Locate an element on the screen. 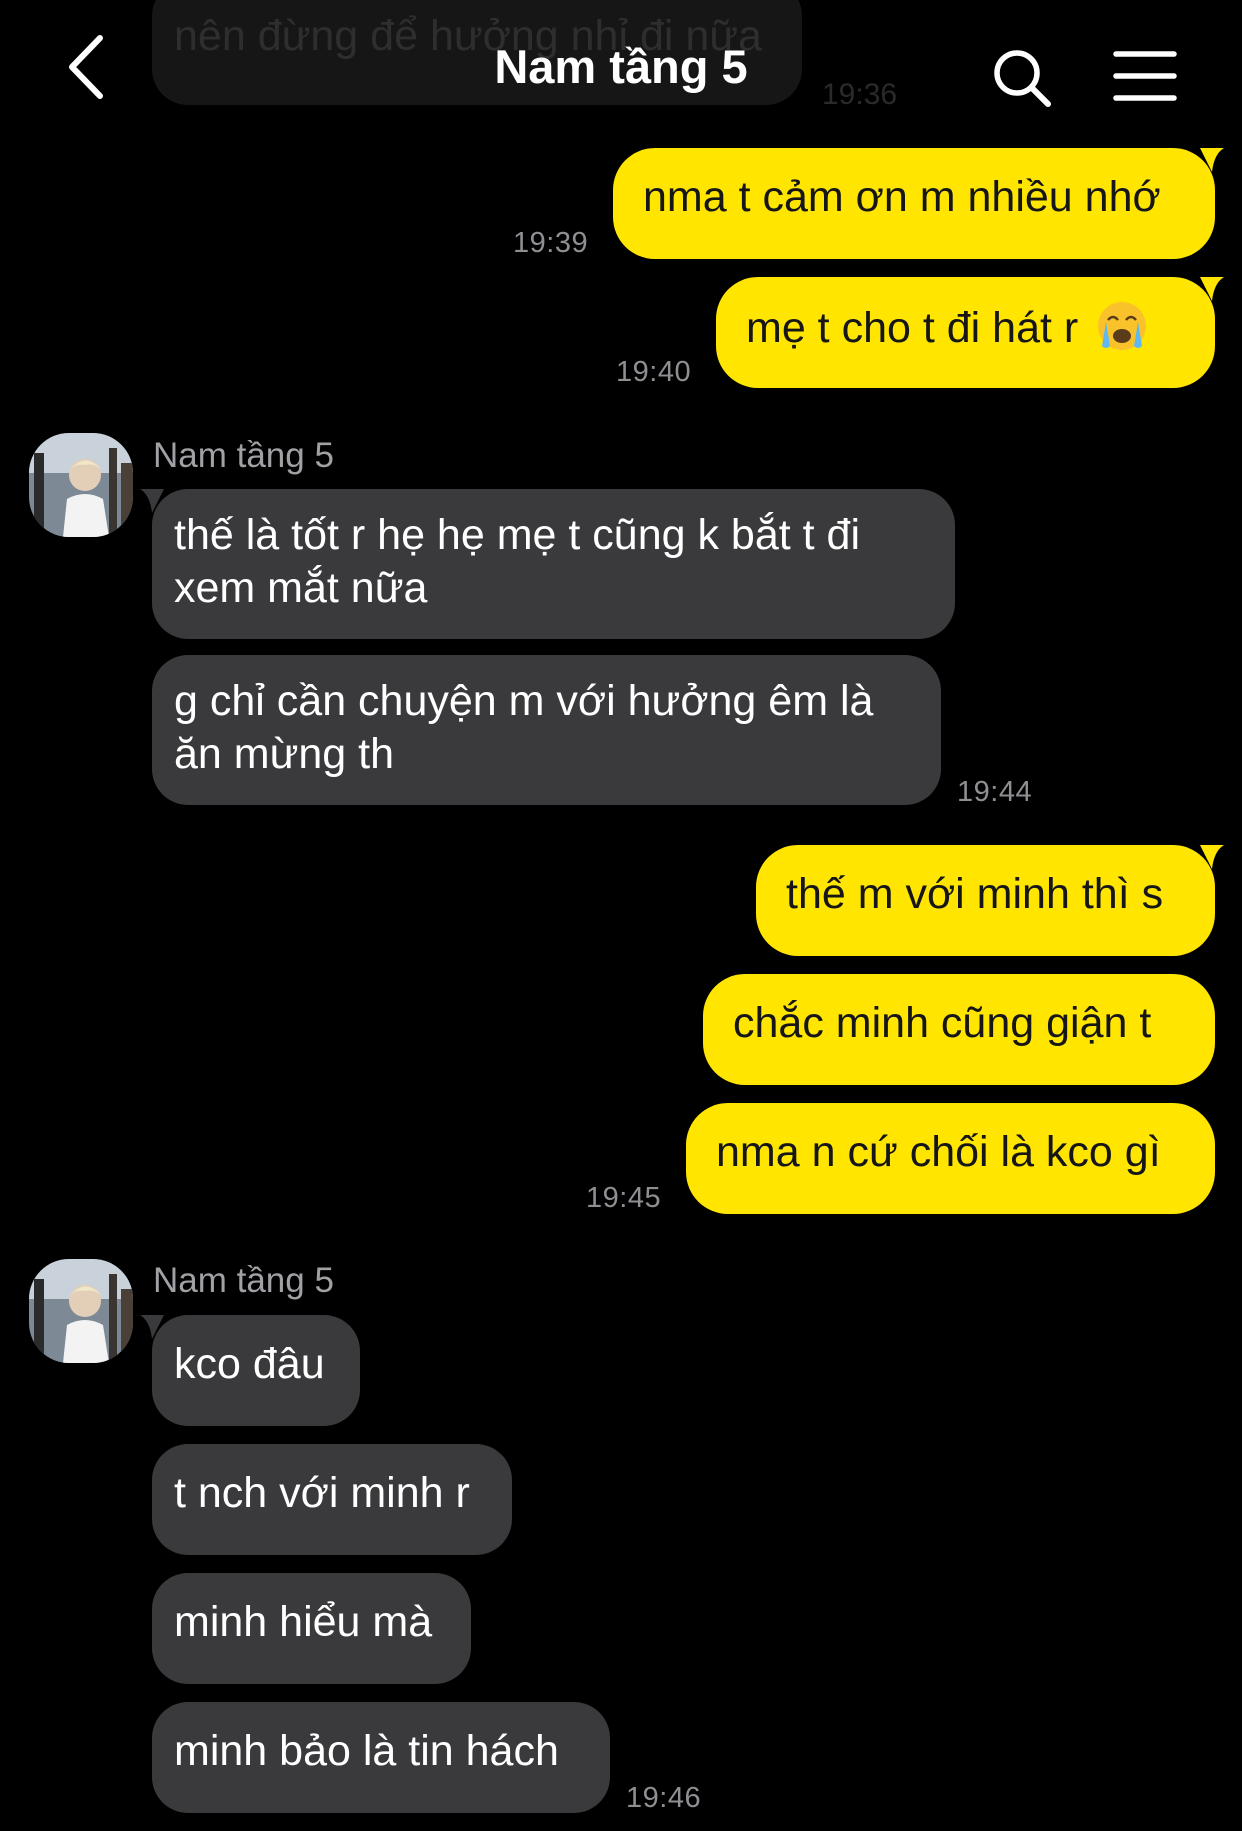 Image resolution: width=1242 pixels, height=1831 pixels. message-text: minh bảo là tin hách is located at coordinates (366, 1751).